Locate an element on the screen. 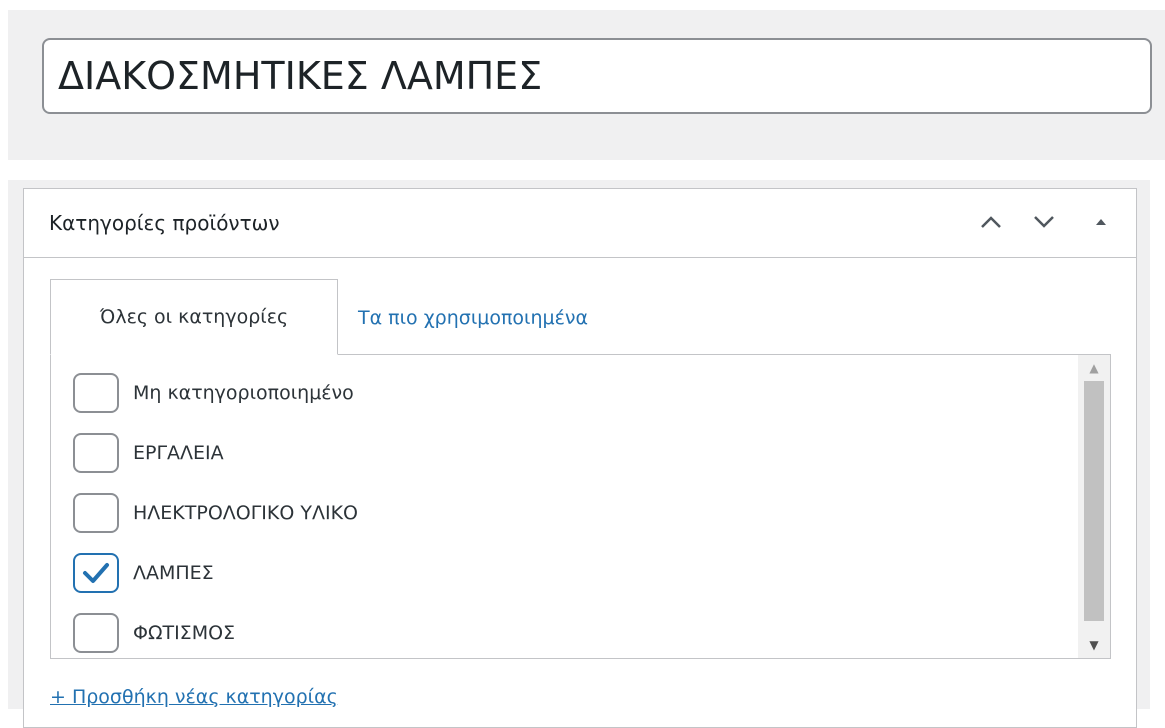  move-up-button is located at coordinates (991, 222).